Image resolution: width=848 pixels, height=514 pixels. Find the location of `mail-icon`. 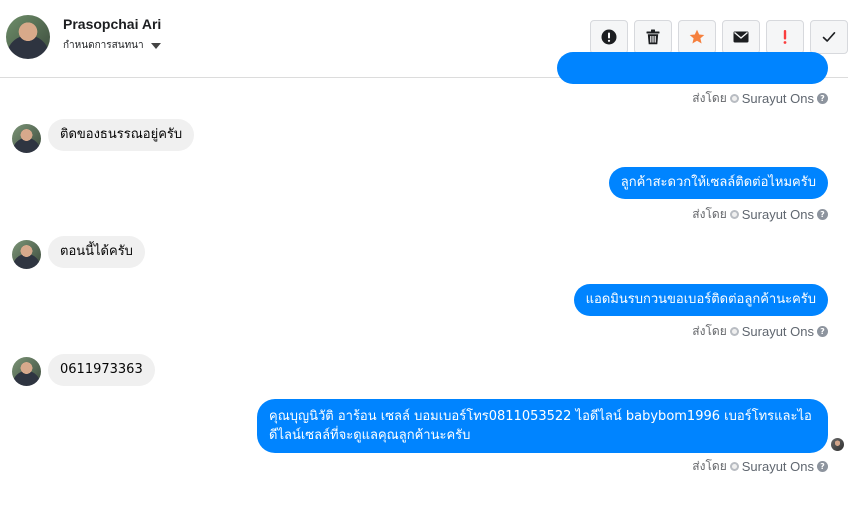

mail-icon is located at coordinates (741, 37).